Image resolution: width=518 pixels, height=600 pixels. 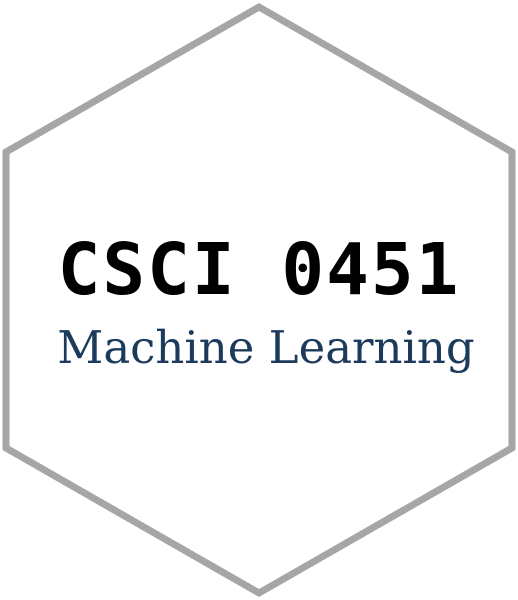 What do you see at coordinates (259, 269) in the screenshot?
I see `course-code: CSCI 0451` at bounding box center [259, 269].